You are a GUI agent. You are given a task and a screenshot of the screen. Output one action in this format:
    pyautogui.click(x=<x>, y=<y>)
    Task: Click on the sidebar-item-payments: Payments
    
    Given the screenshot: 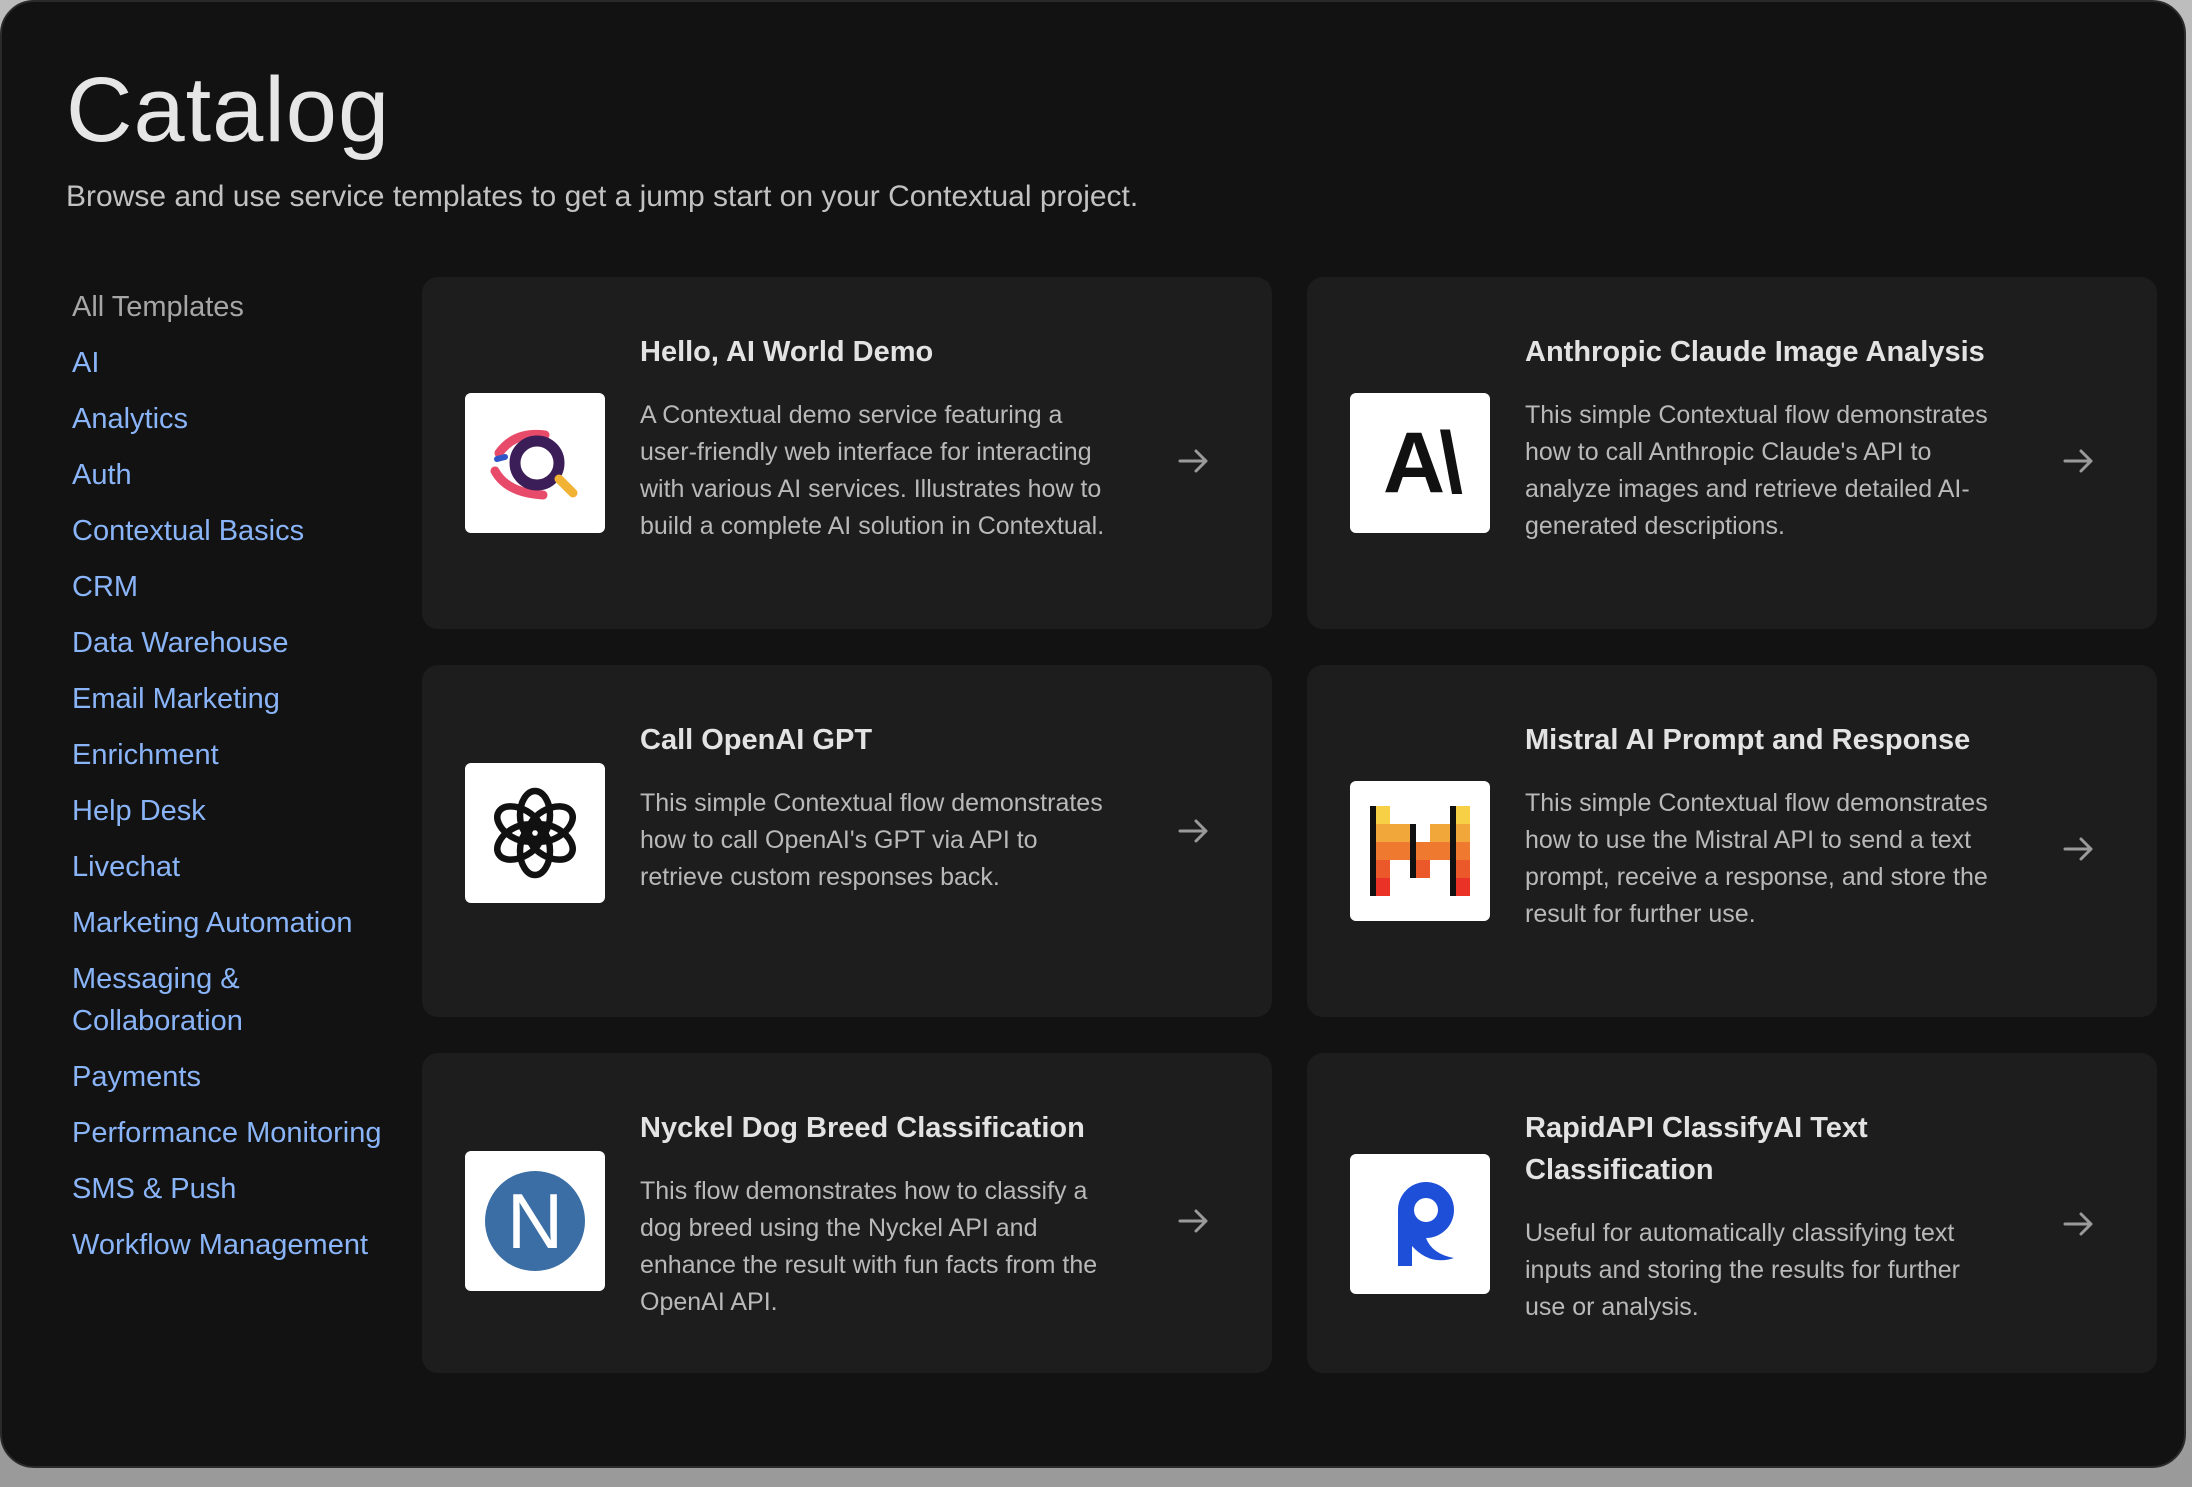 What is the action you would take?
    pyautogui.click(x=242, y=1077)
    